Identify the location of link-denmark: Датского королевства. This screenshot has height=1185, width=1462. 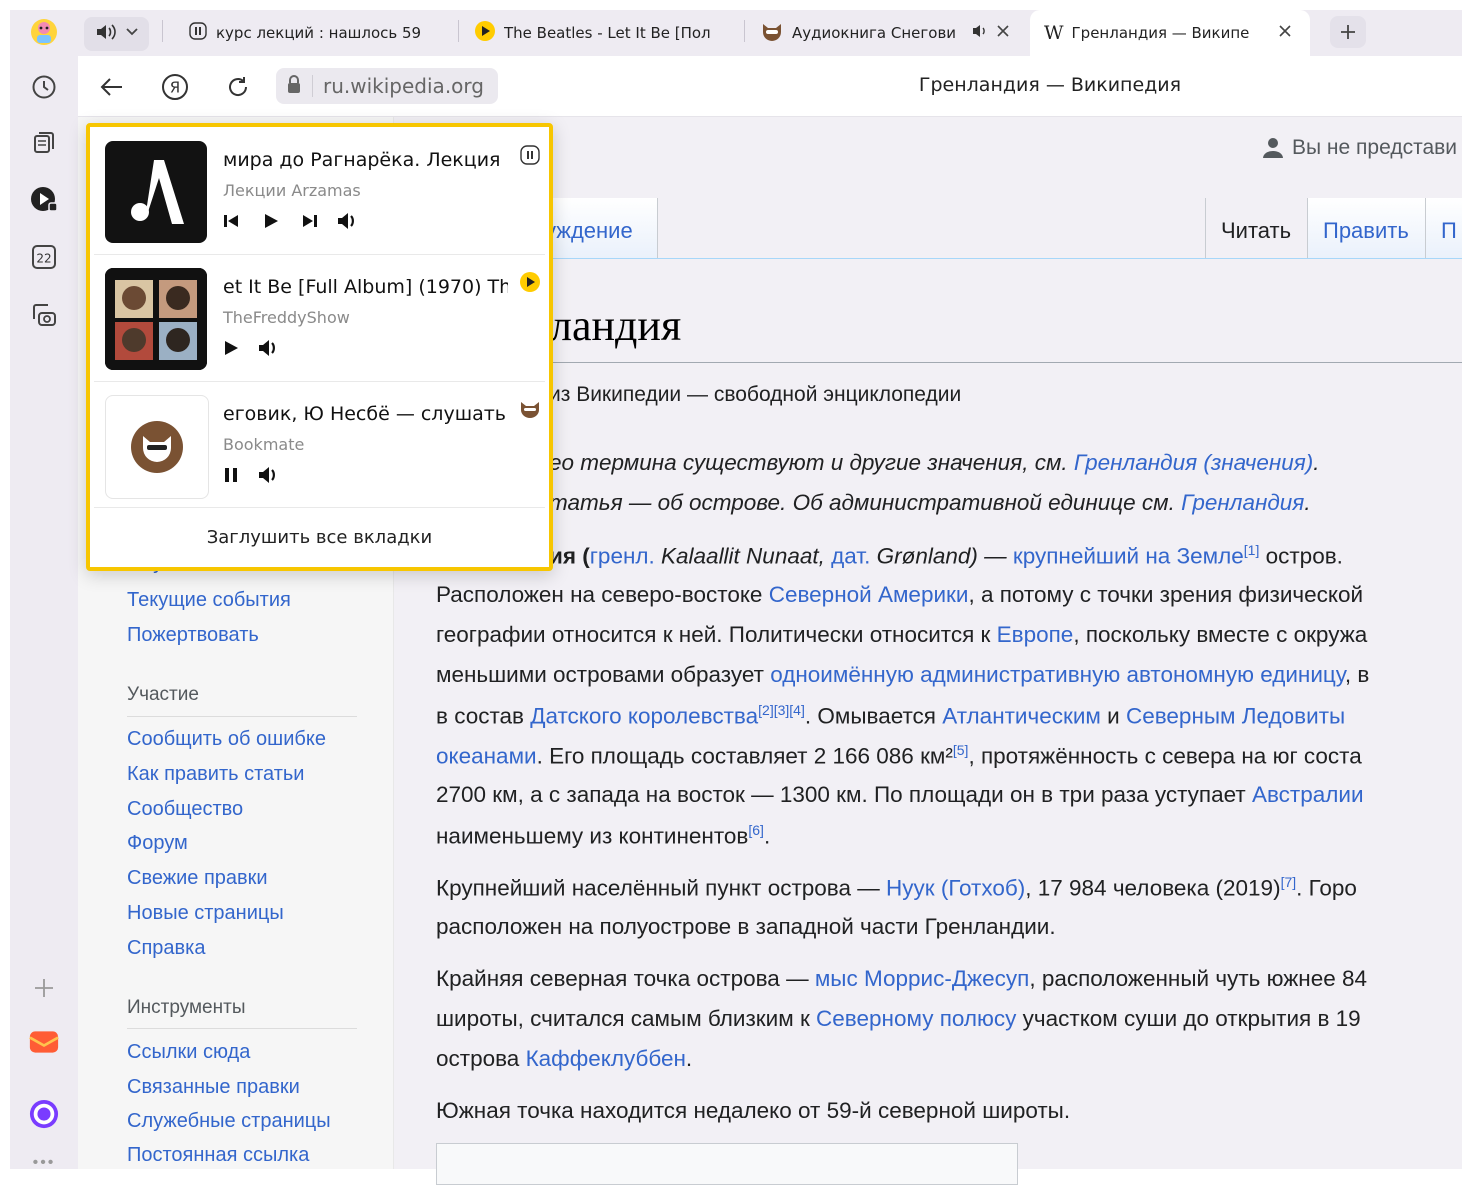
(644, 716).